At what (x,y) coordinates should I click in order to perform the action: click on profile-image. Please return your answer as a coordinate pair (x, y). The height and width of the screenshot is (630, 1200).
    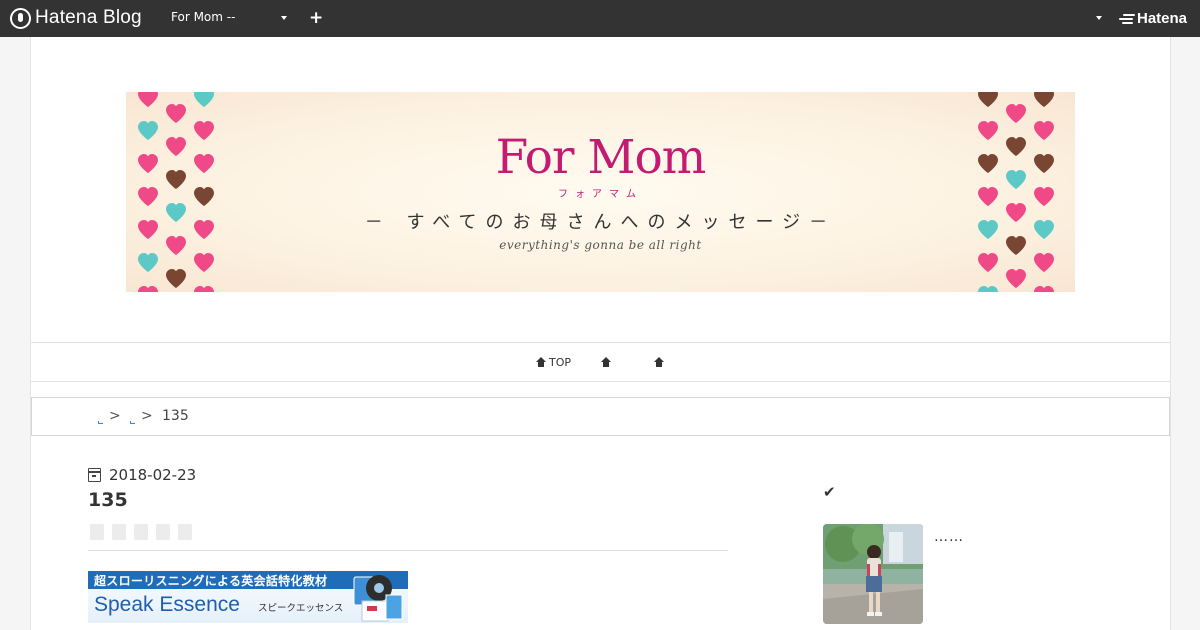
    Looking at the image, I should click on (873, 574).